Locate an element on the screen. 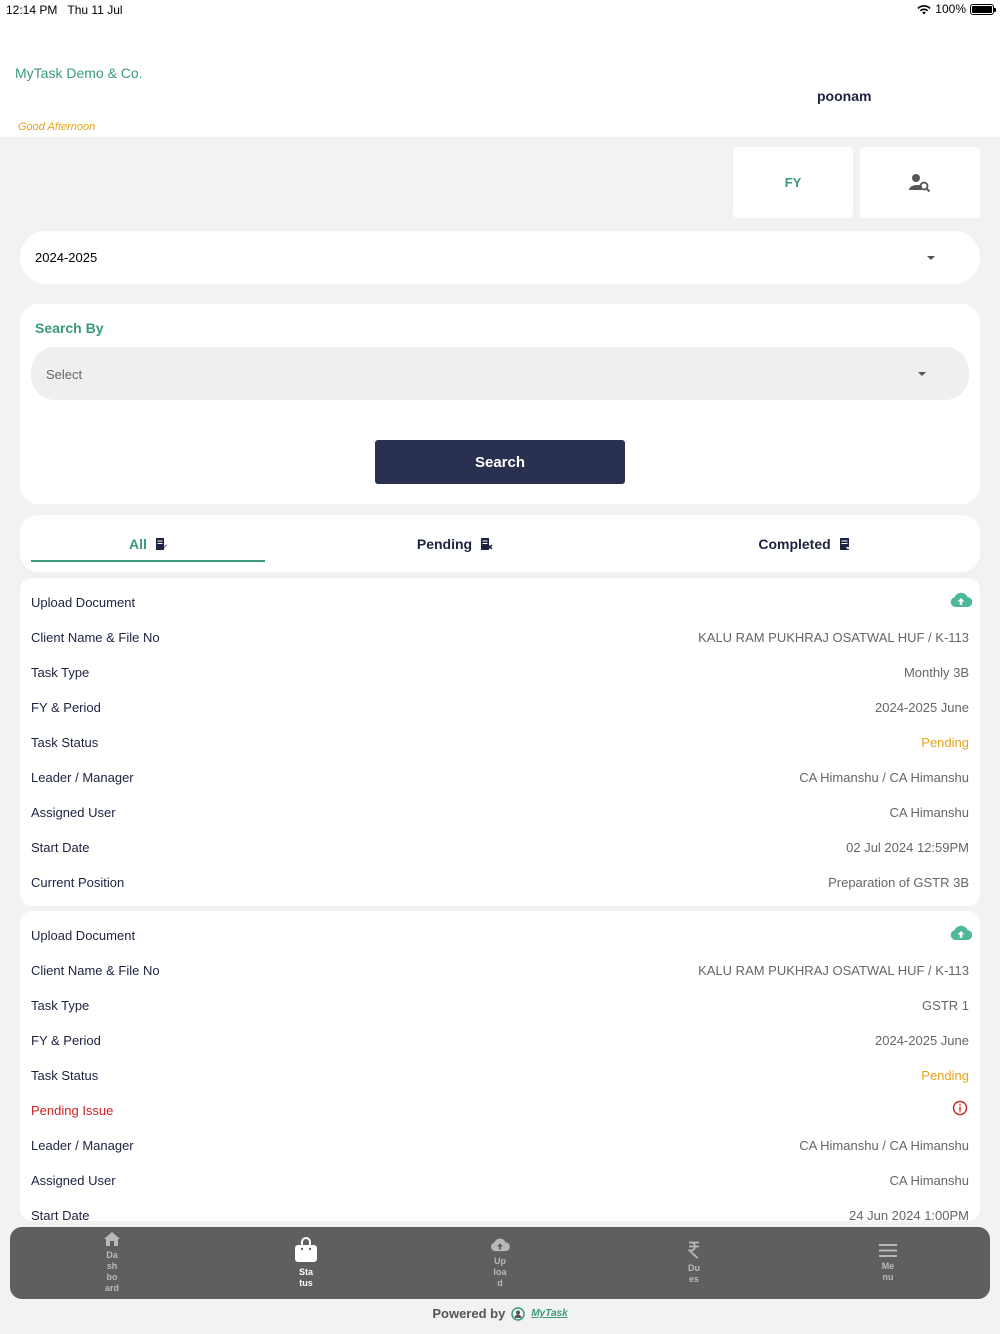 The height and width of the screenshot is (1334, 1000). task-row: Task Type GSTR 1 is located at coordinates (500, 998).